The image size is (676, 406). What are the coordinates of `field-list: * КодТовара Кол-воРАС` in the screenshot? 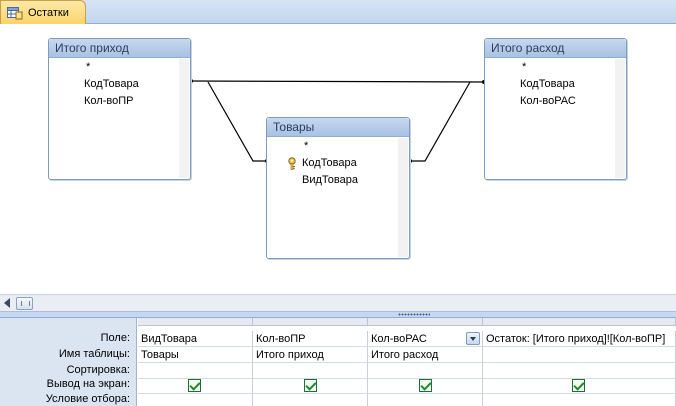 It's located at (550, 118).